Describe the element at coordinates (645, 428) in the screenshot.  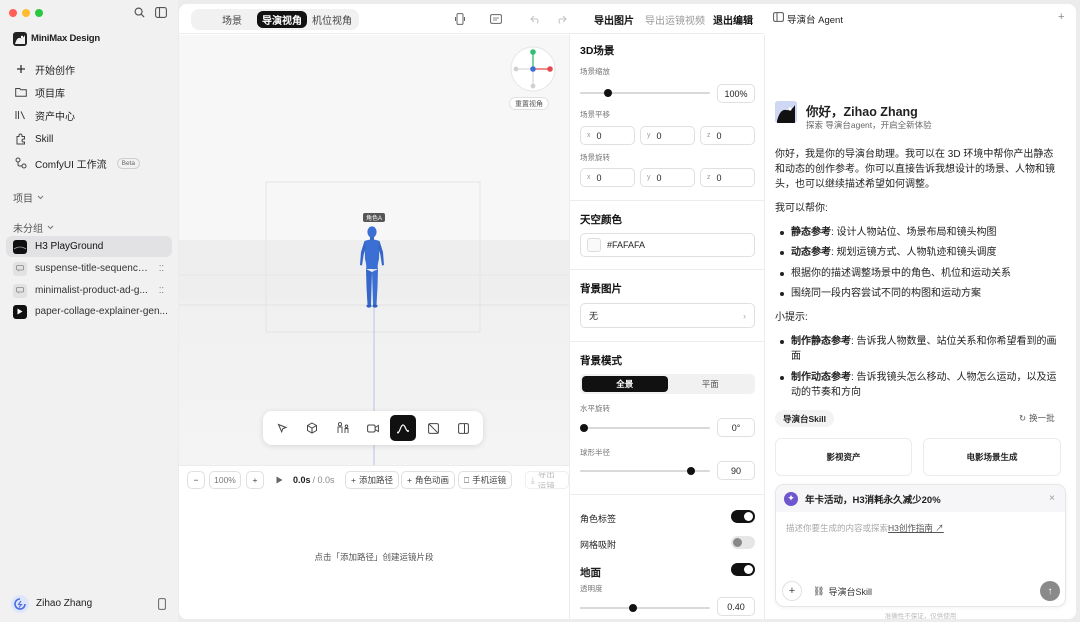
I see `h-rotate-slider` at that location.